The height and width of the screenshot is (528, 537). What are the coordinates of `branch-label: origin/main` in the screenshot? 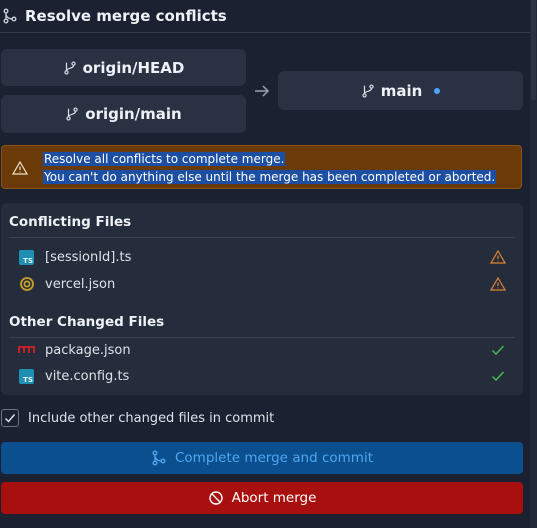 It's located at (133, 114).